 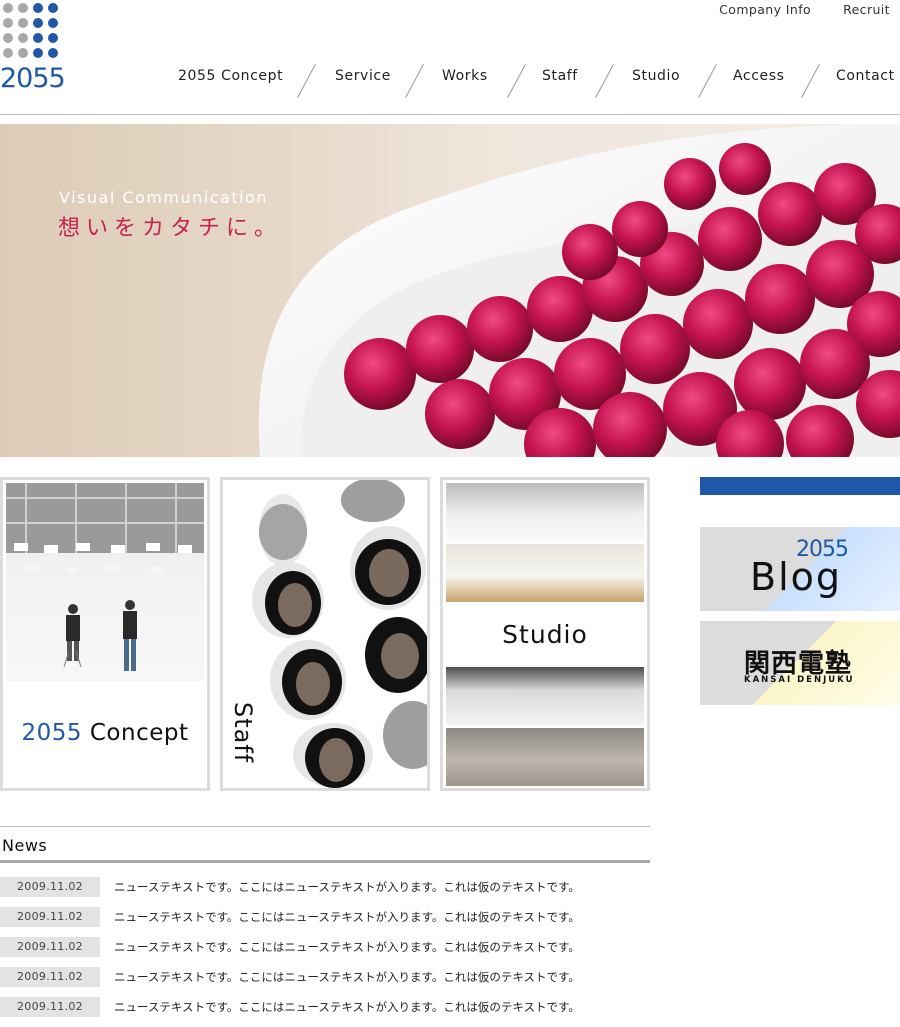 I want to click on site-logo: 2055, so click(x=33, y=48).